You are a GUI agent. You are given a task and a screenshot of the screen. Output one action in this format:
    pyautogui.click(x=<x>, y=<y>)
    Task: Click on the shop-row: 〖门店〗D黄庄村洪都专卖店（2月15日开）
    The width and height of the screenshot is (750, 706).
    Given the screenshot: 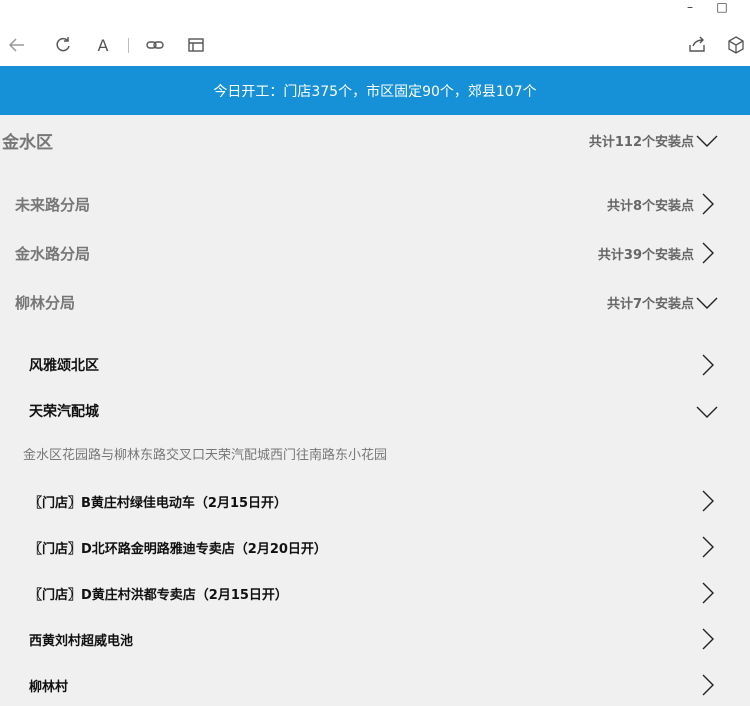 What is the action you would take?
    pyautogui.click(x=375, y=593)
    